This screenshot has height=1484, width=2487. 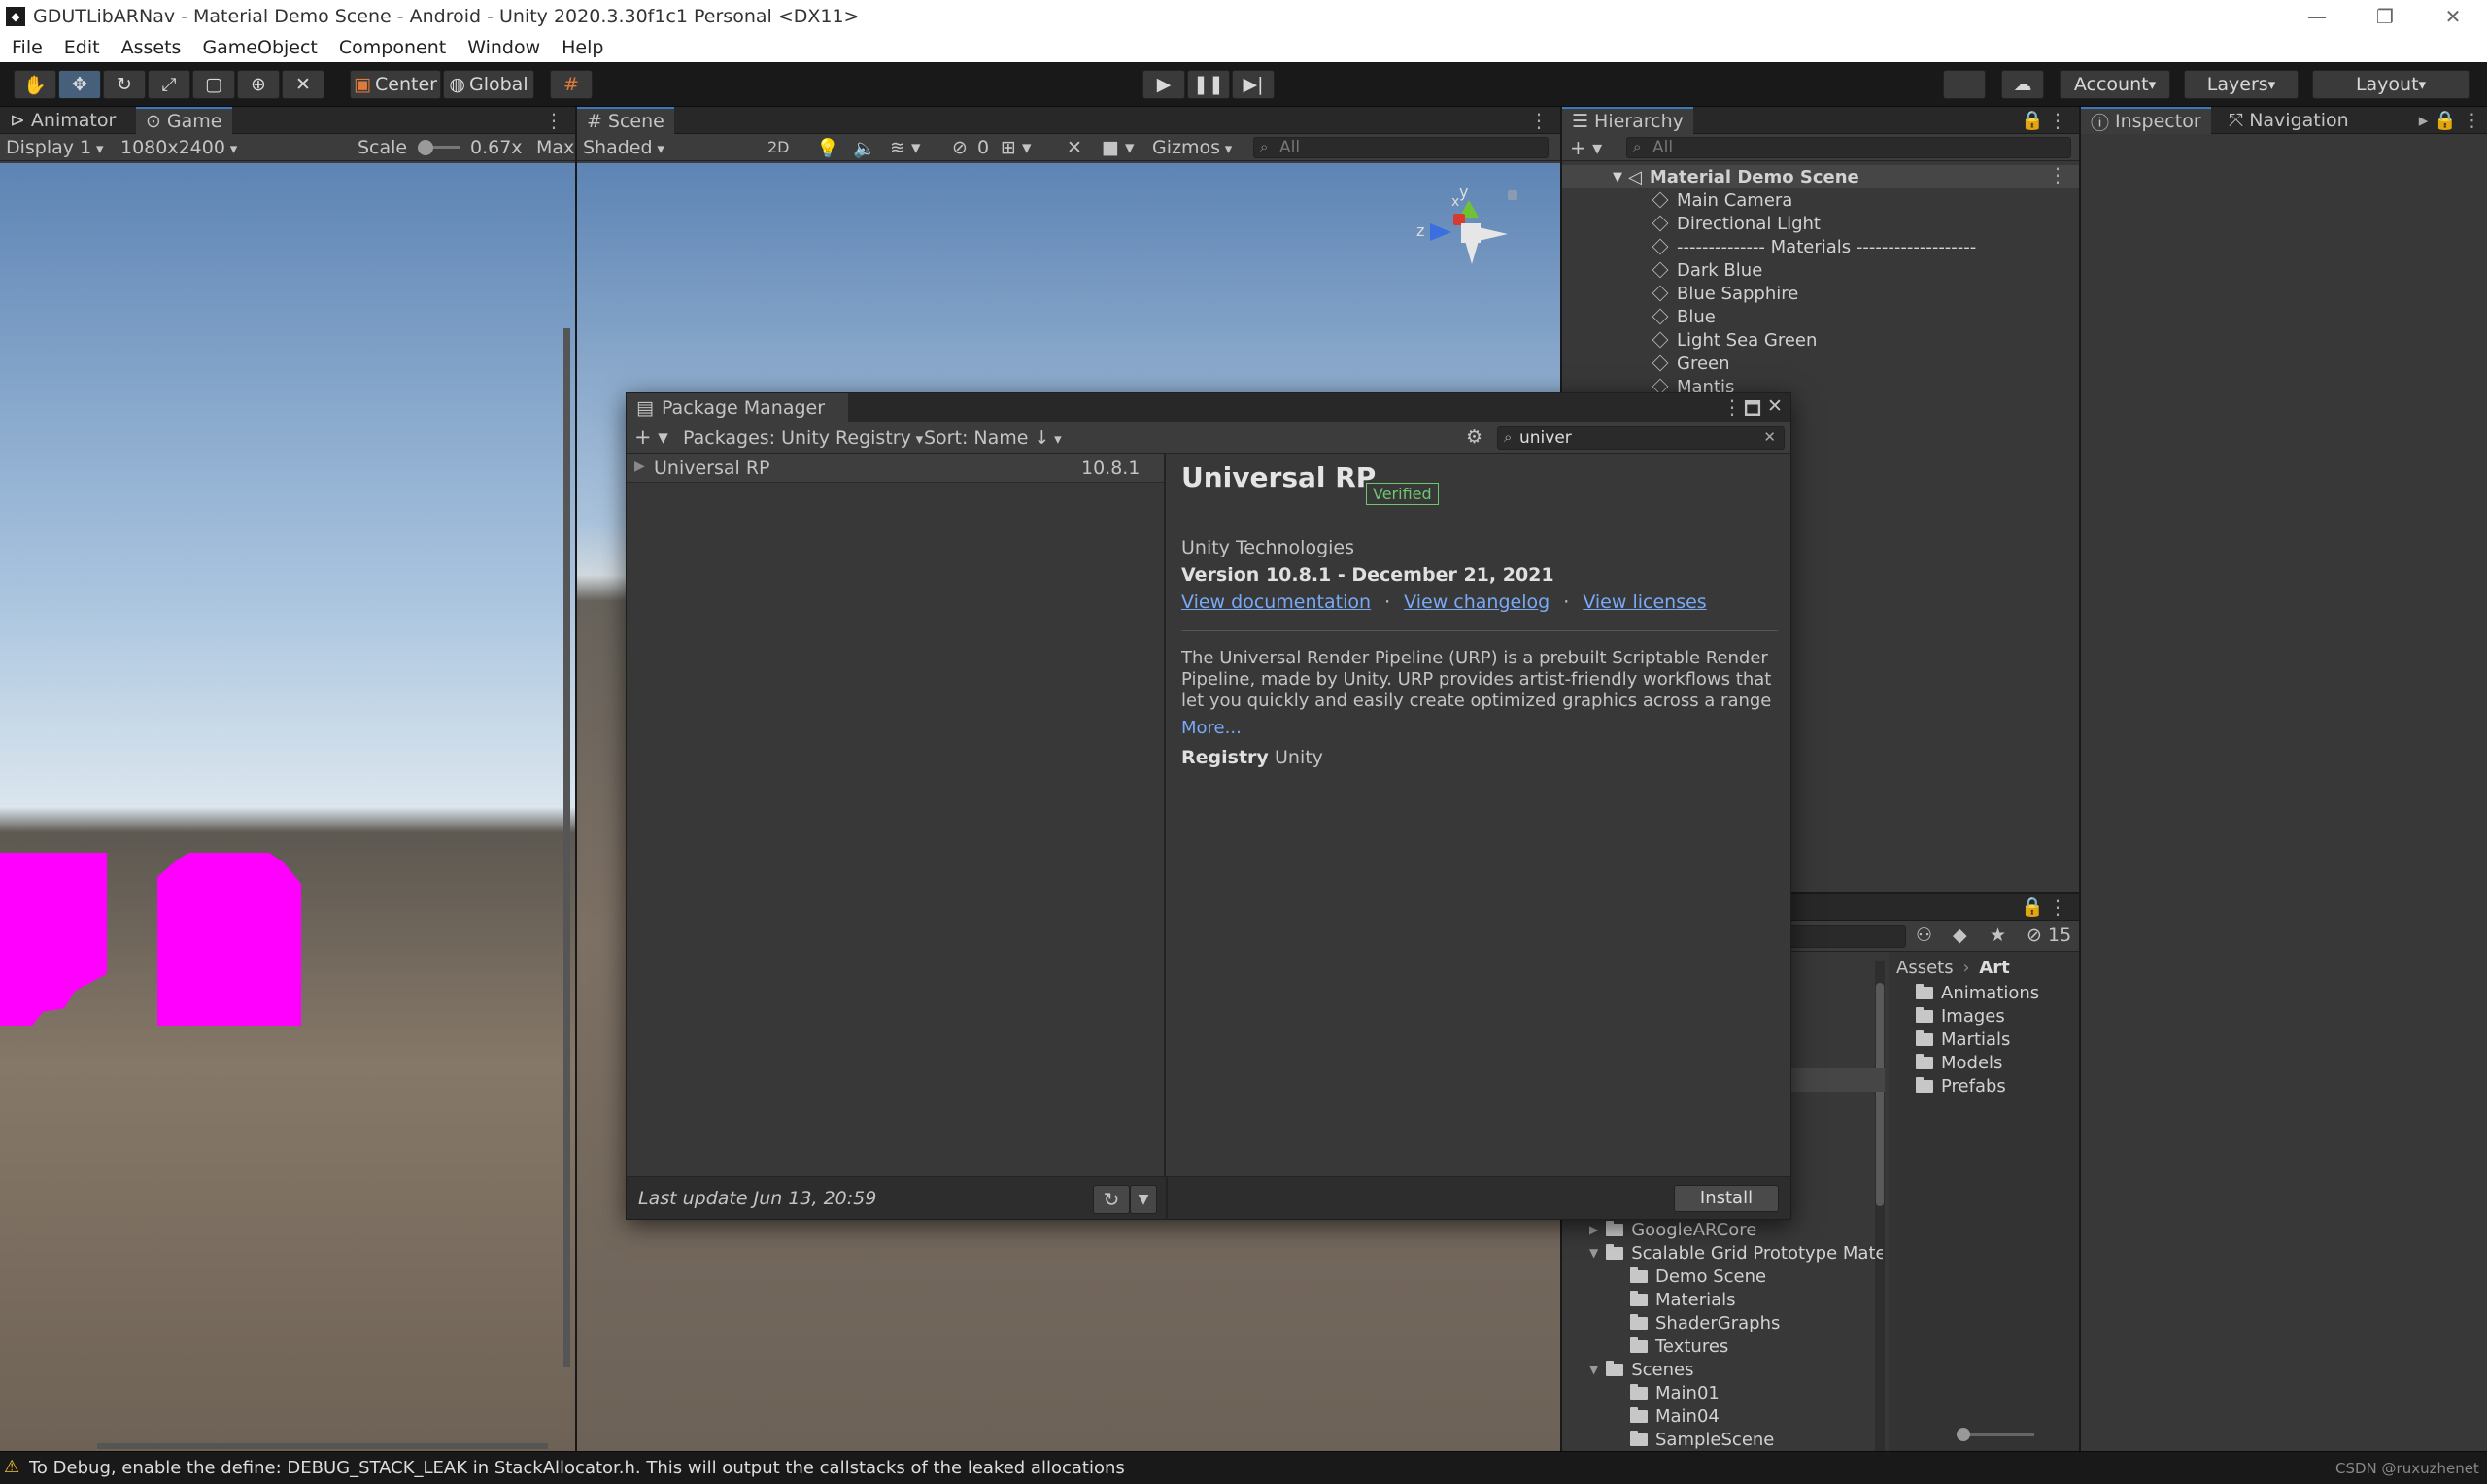 What do you see at coordinates (1074, 147) in the screenshot?
I see `tools-toggle-icon: ✕` at bounding box center [1074, 147].